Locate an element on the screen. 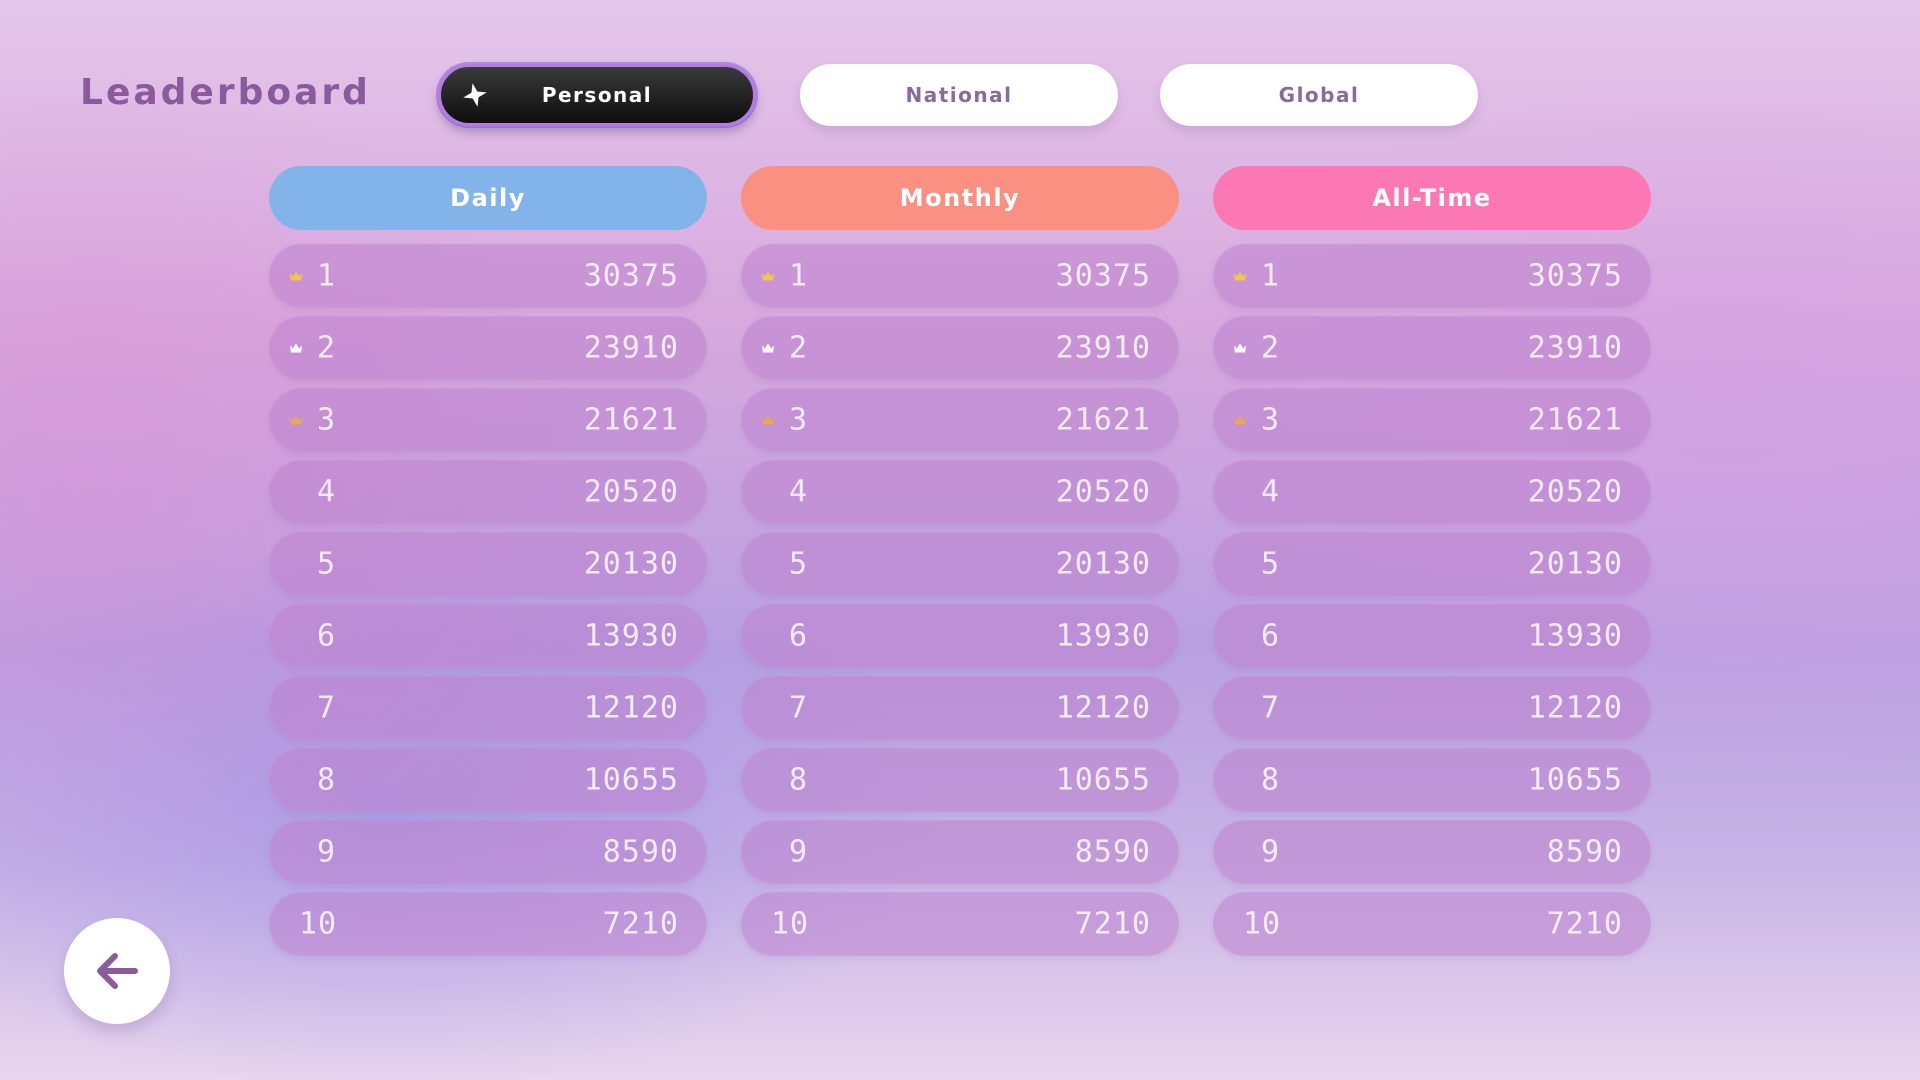 This screenshot has height=1080, width=1920. tab-global-label: Global is located at coordinates (1319, 95).